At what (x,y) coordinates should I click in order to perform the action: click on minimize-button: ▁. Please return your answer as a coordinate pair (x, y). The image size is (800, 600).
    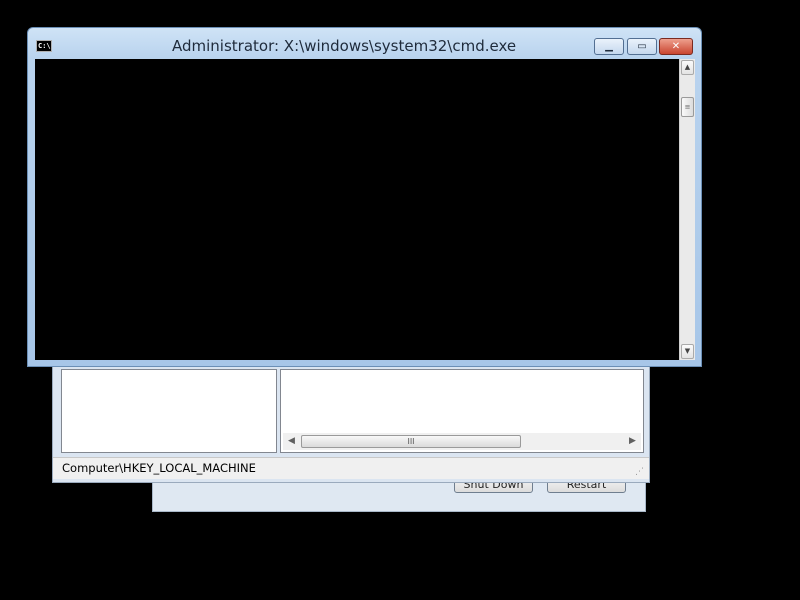
    Looking at the image, I should click on (609, 46).